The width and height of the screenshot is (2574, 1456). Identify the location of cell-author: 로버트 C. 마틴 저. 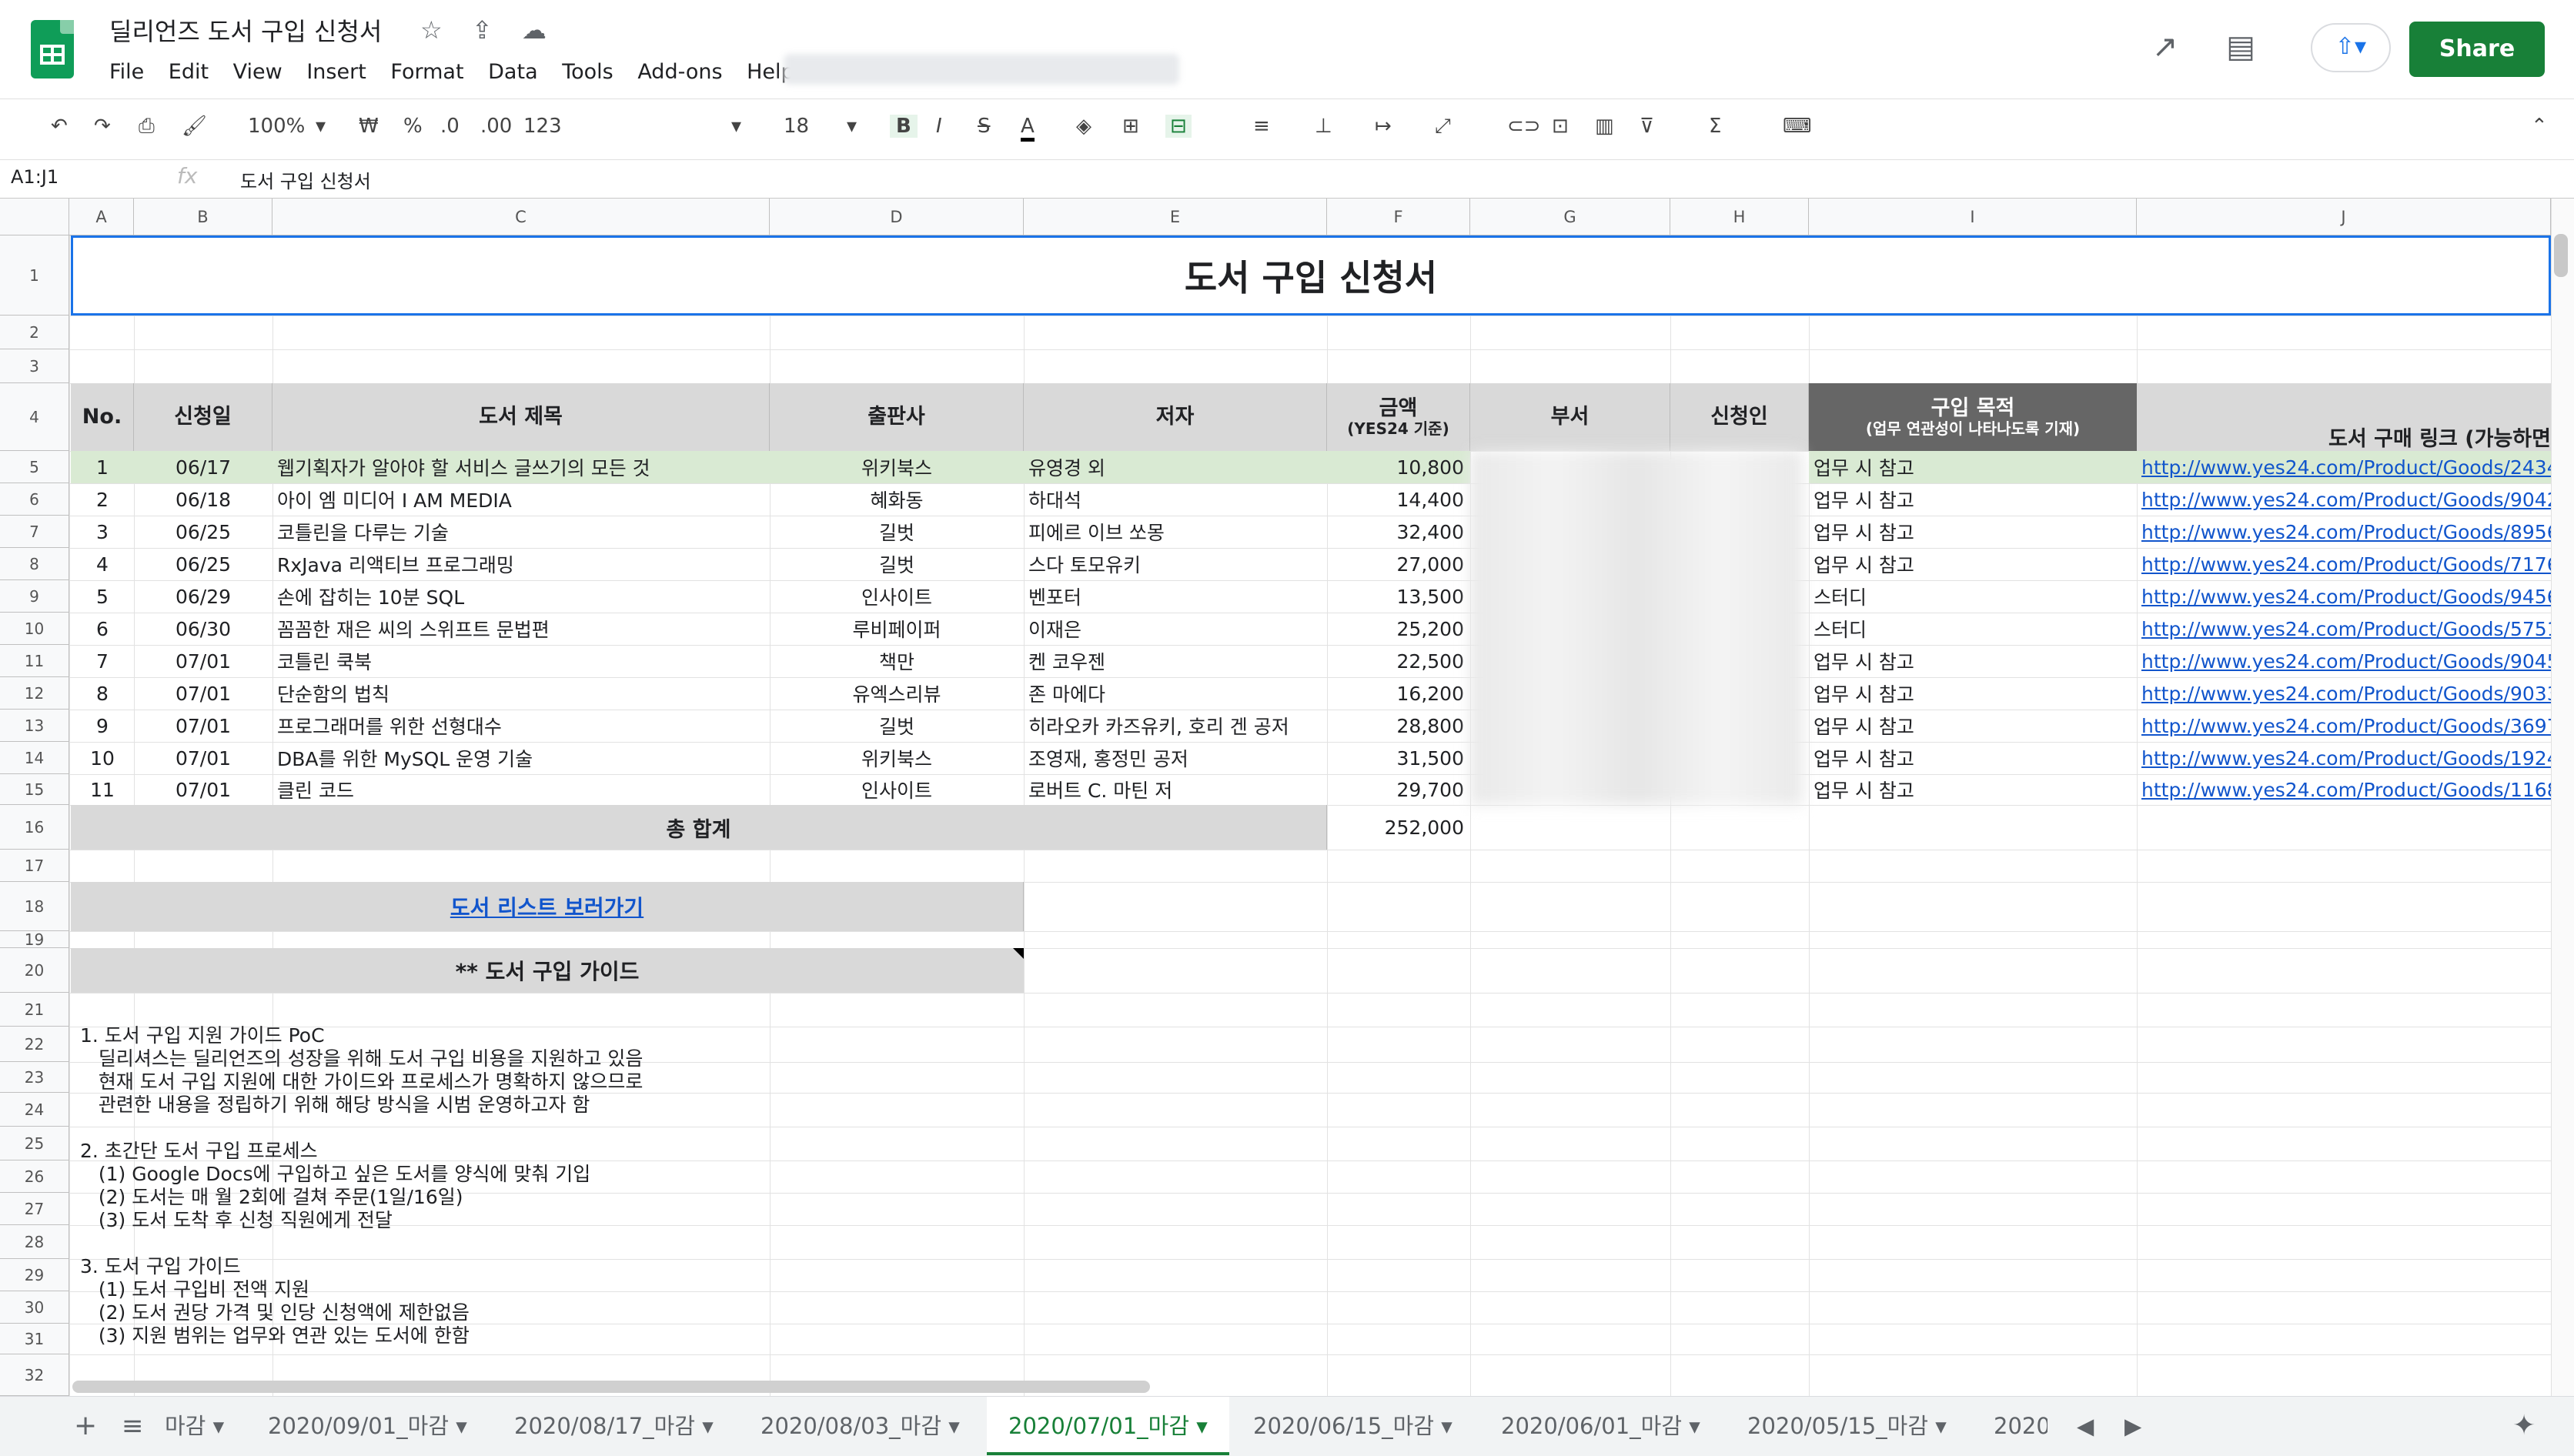
(1176, 790).